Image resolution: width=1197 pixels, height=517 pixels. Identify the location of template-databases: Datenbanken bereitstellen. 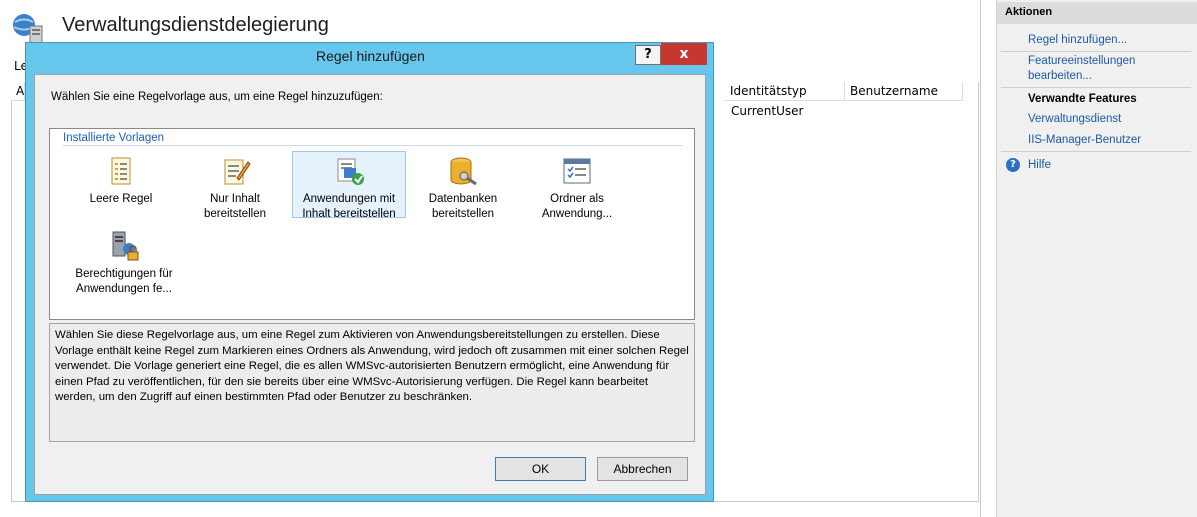
(463, 187).